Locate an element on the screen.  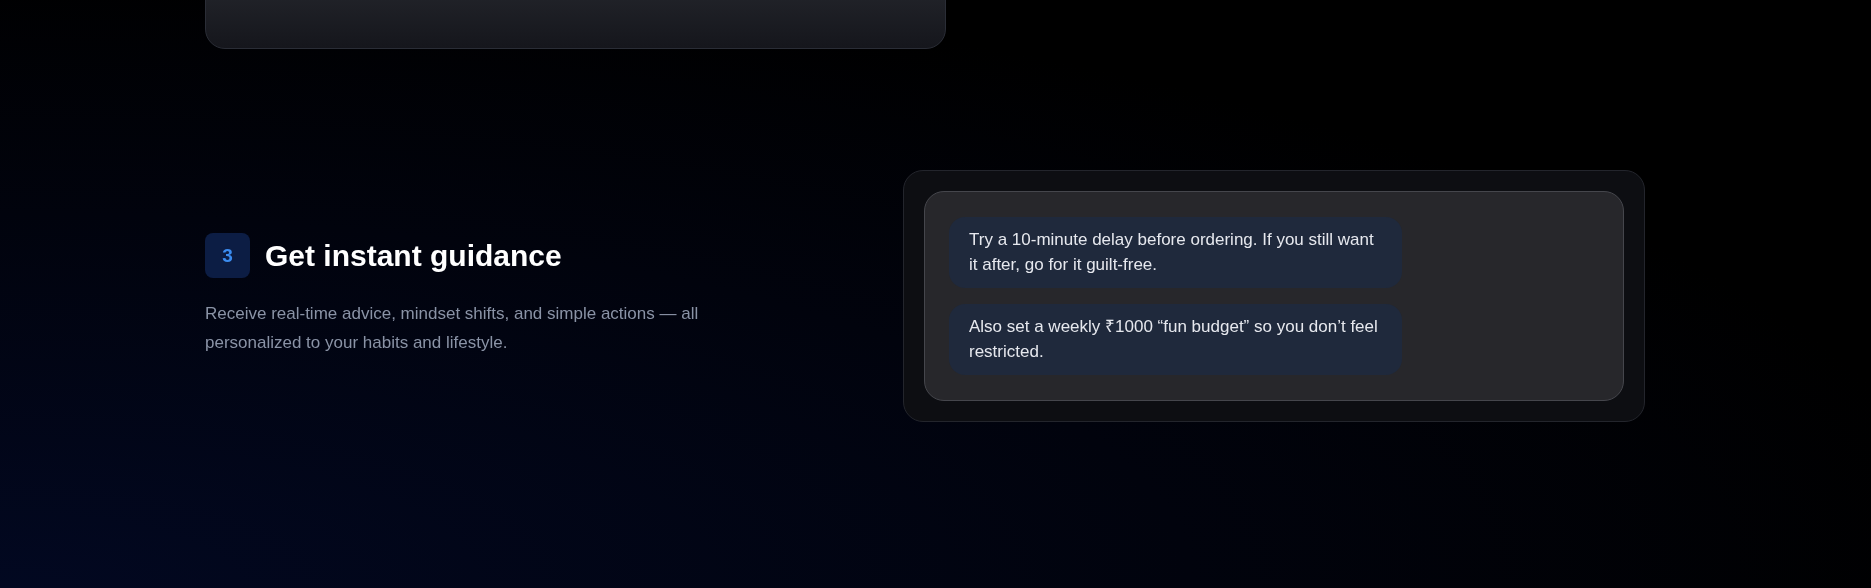
step-number: 3 is located at coordinates (227, 255).